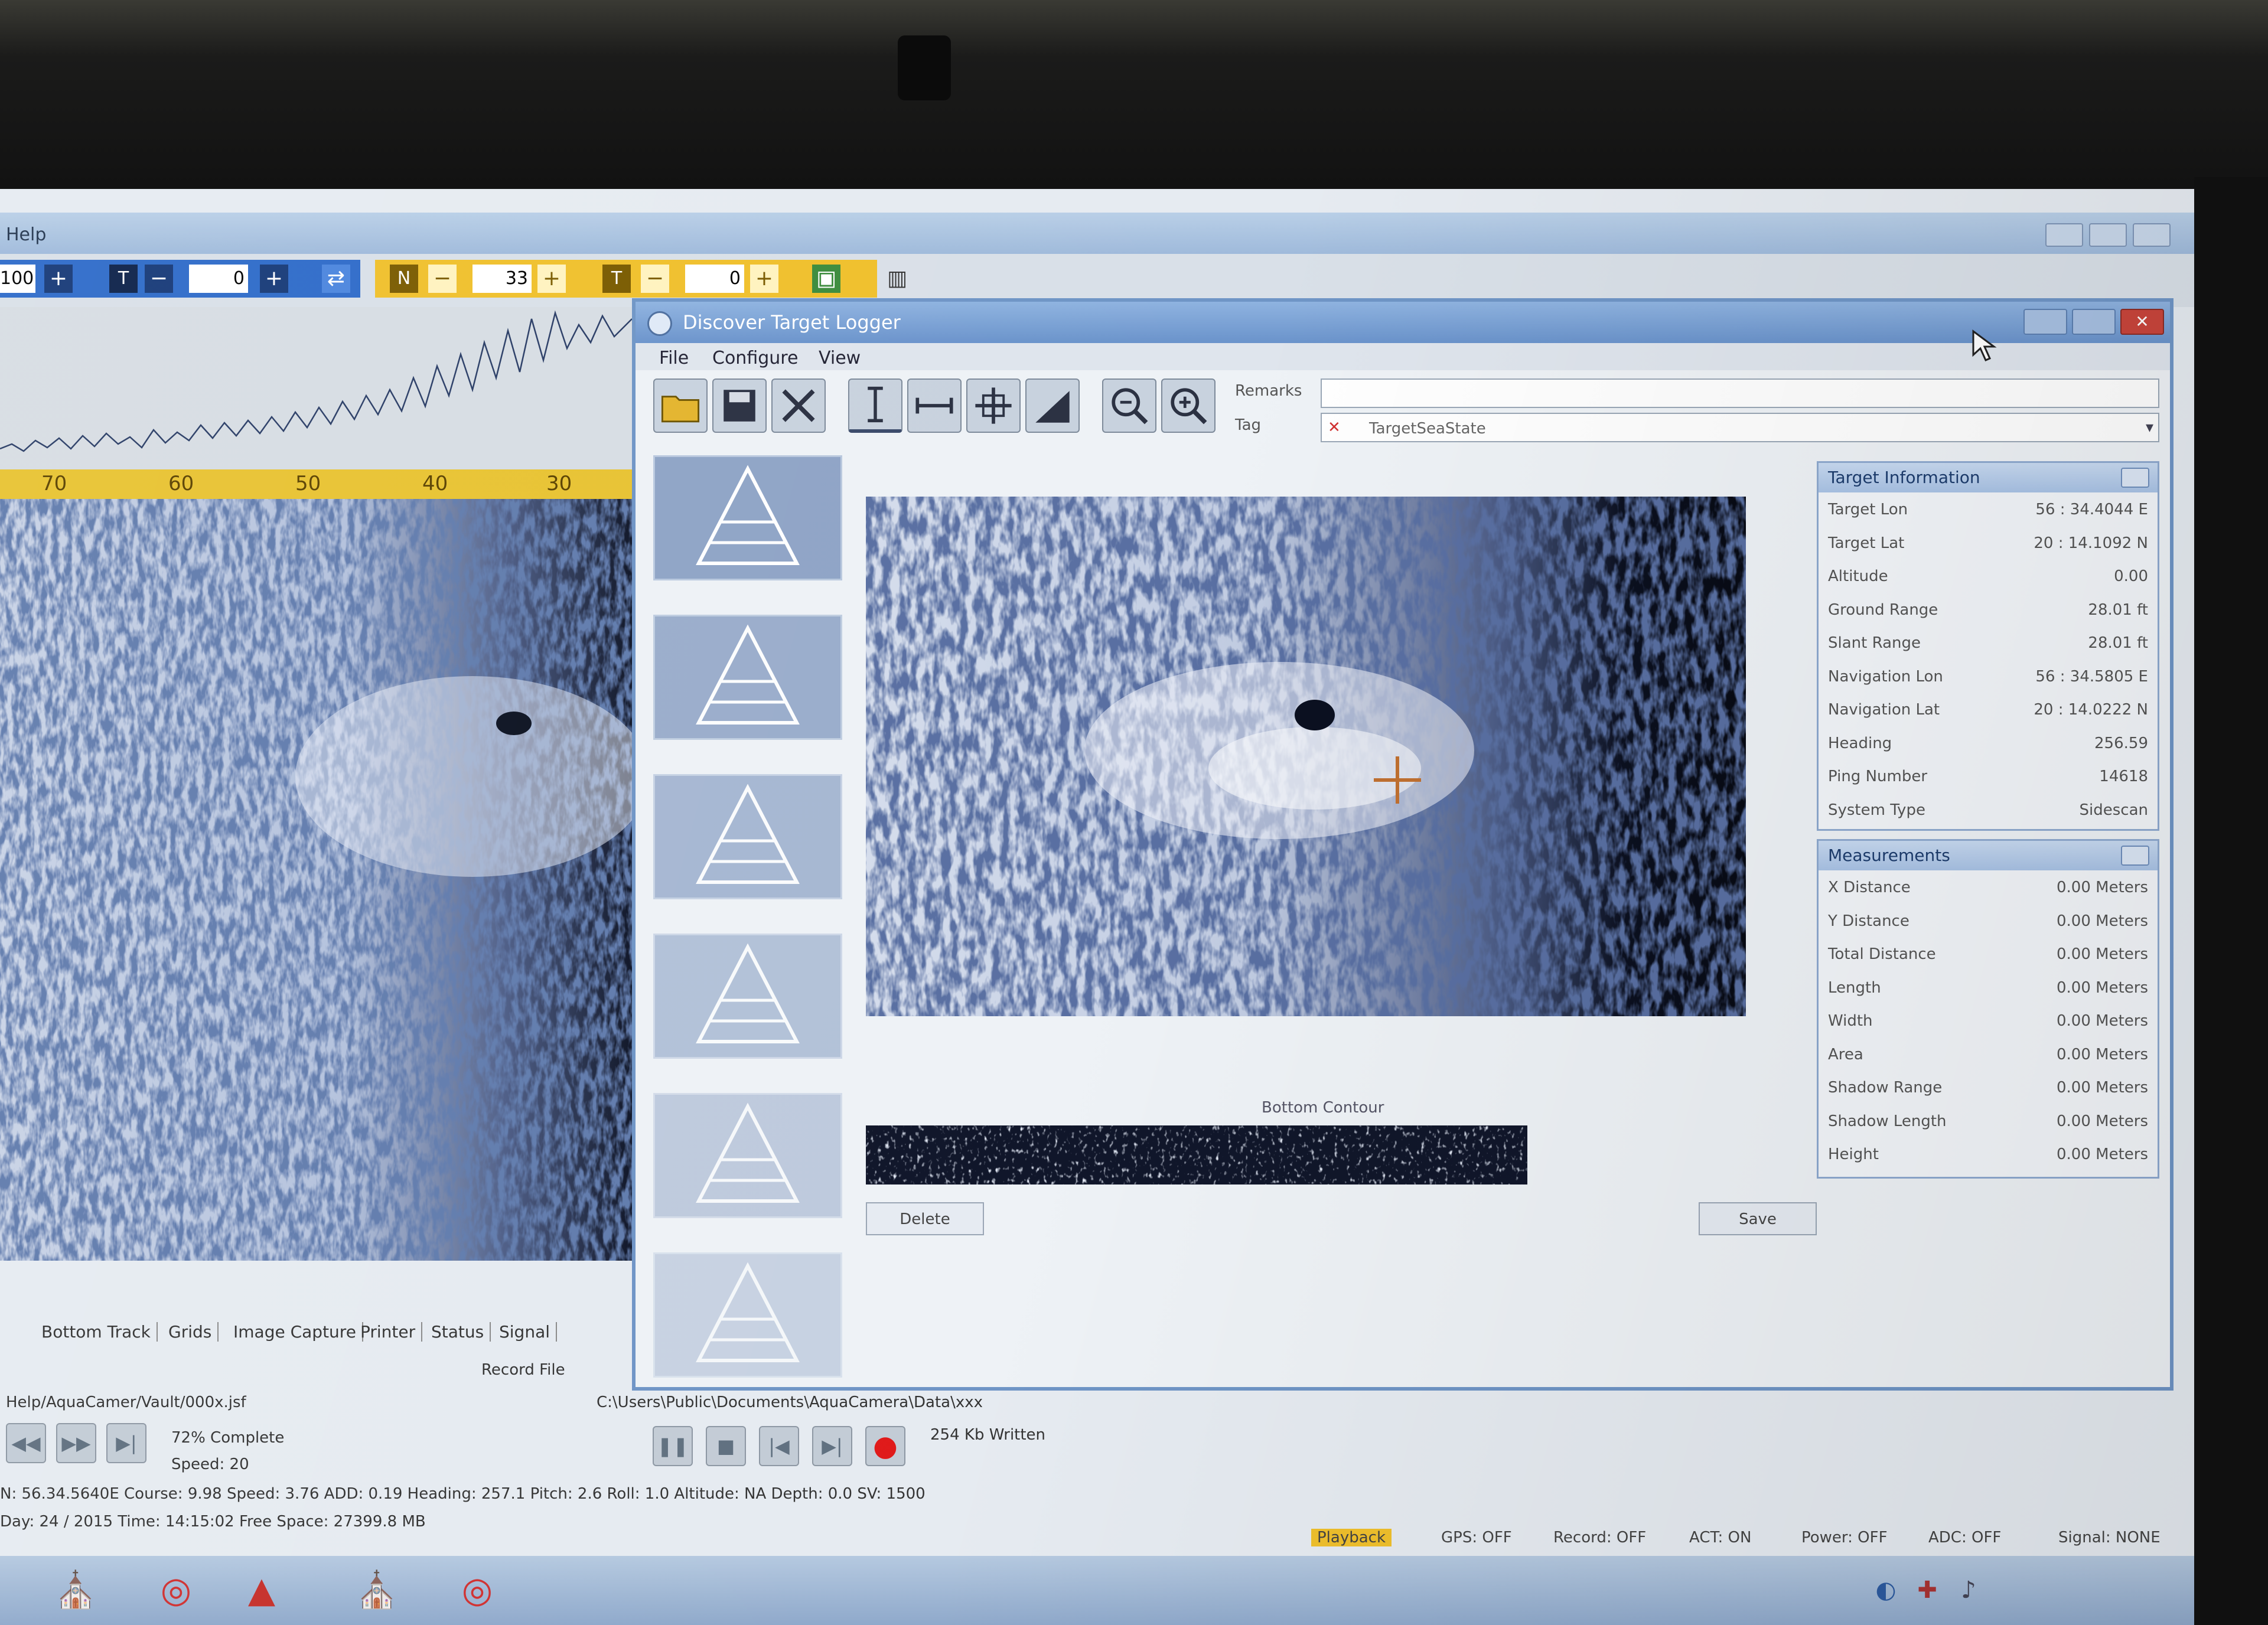 The width and height of the screenshot is (2268, 1625). I want to click on info-value: 20 : 14.0222 N, so click(2091, 710).